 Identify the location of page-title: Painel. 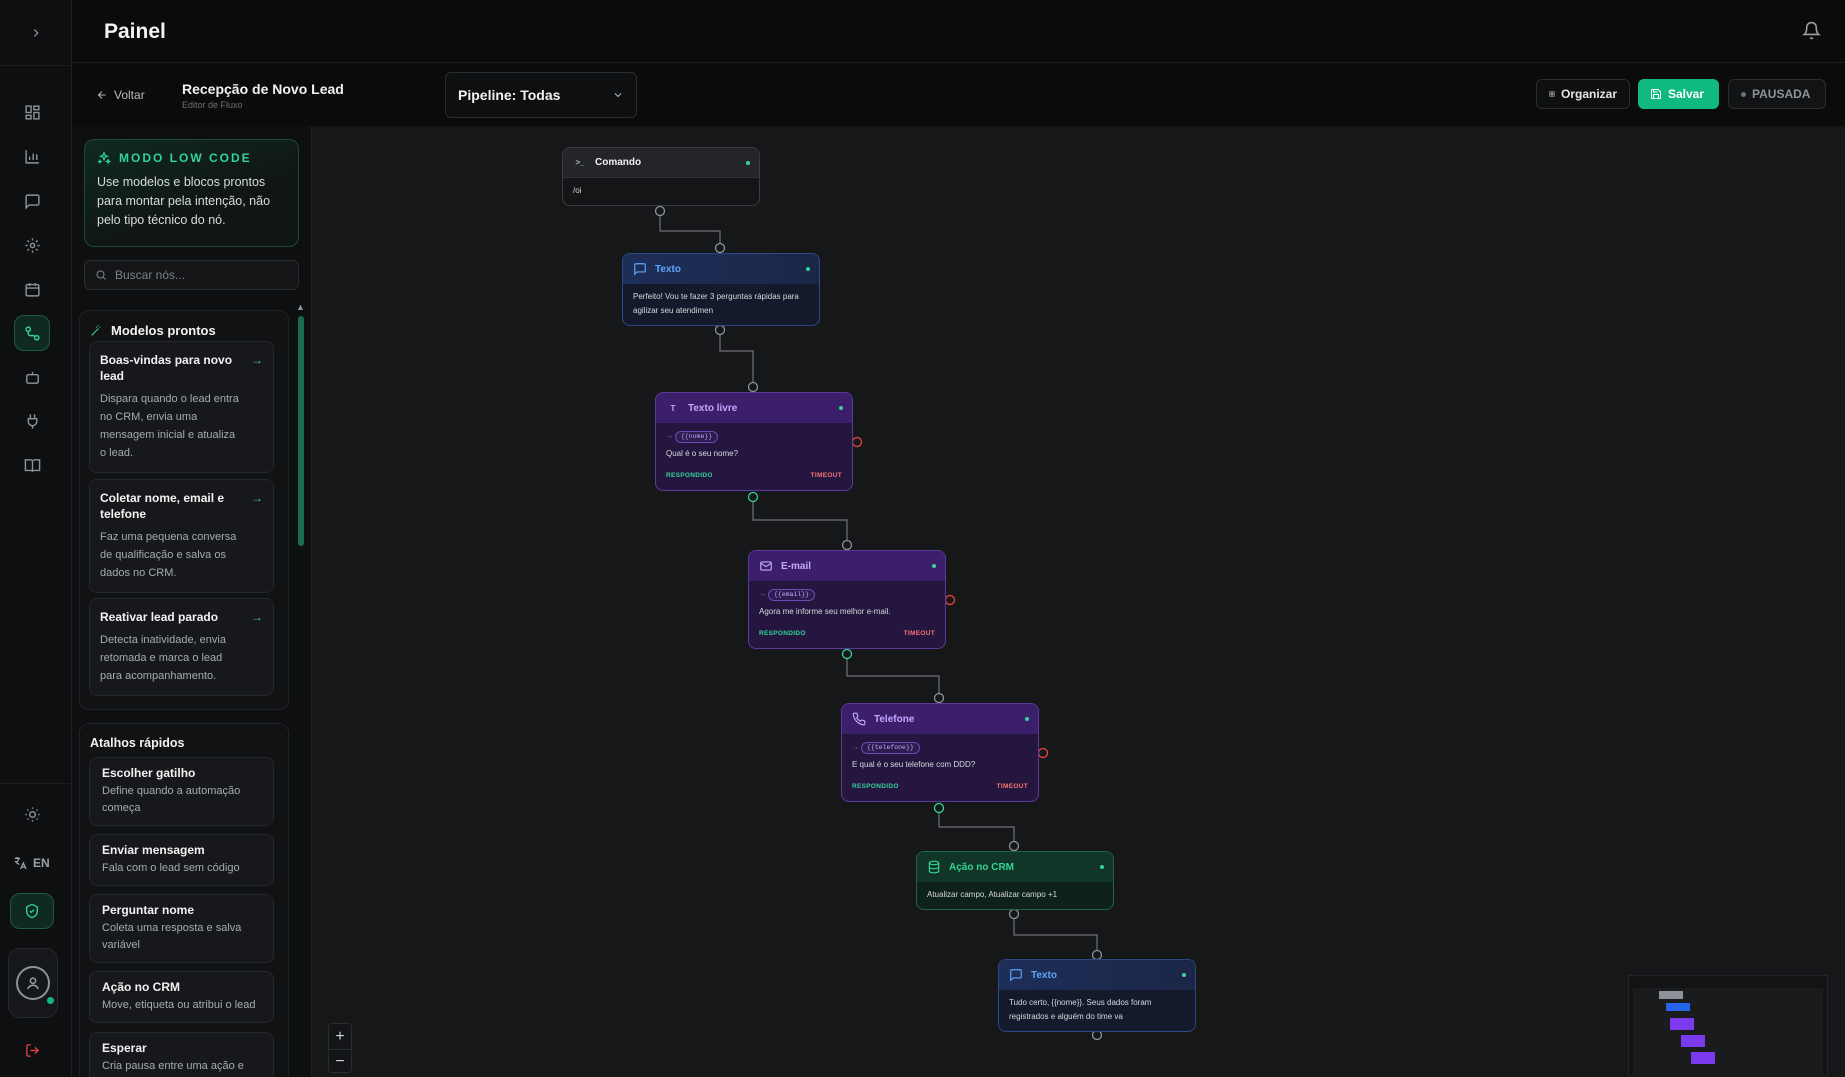
(135, 31).